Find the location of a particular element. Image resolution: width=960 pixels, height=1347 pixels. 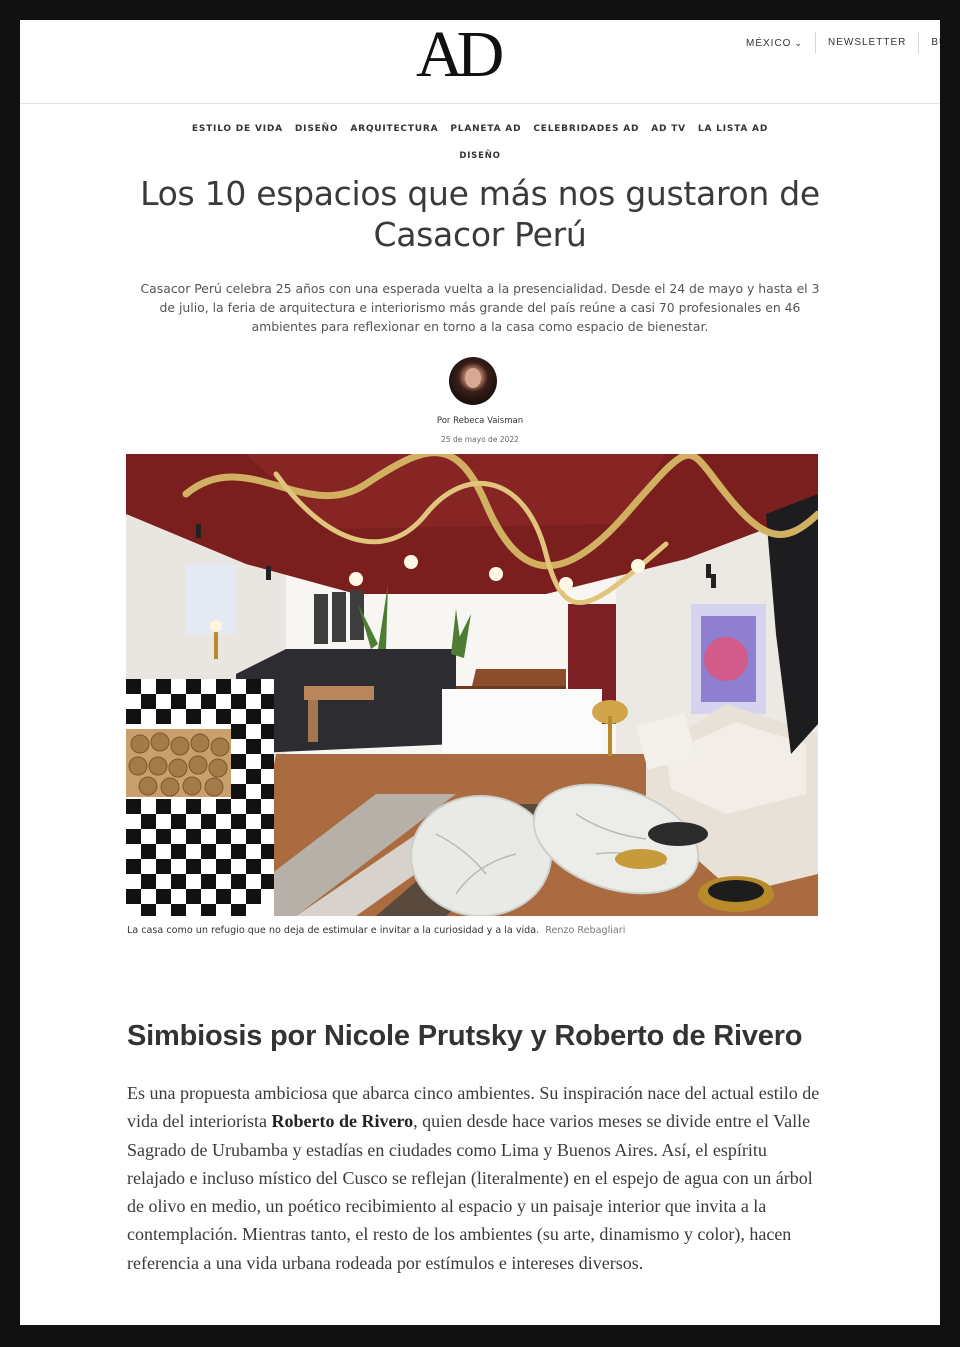

chevron-down-icon: ⌄ is located at coordinates (798, 43).